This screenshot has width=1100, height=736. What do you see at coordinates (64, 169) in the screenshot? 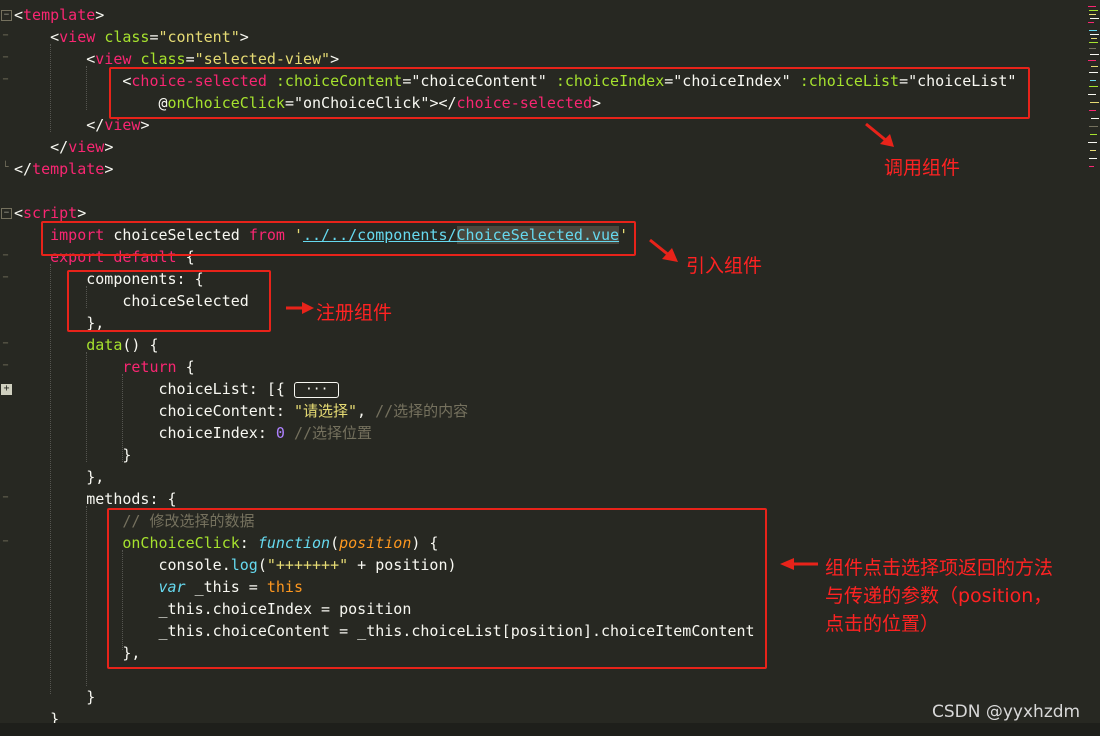
I see `code-line: </template>` at bounding box center [64, 169].